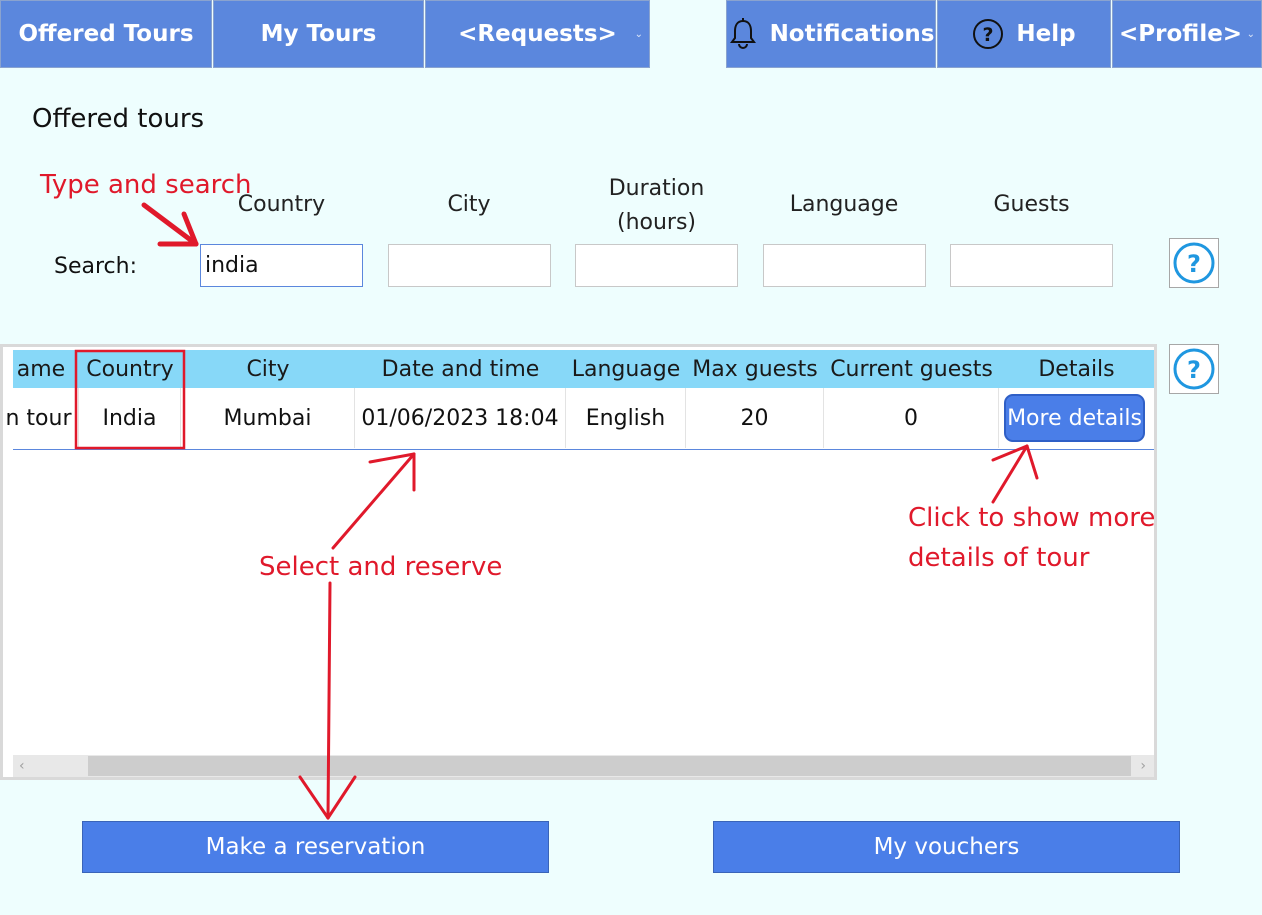 Image resolution: width=1262 pixels, height=915 pixels. I want to click on search-label-duration-line2: (hours), so click(656, 222).